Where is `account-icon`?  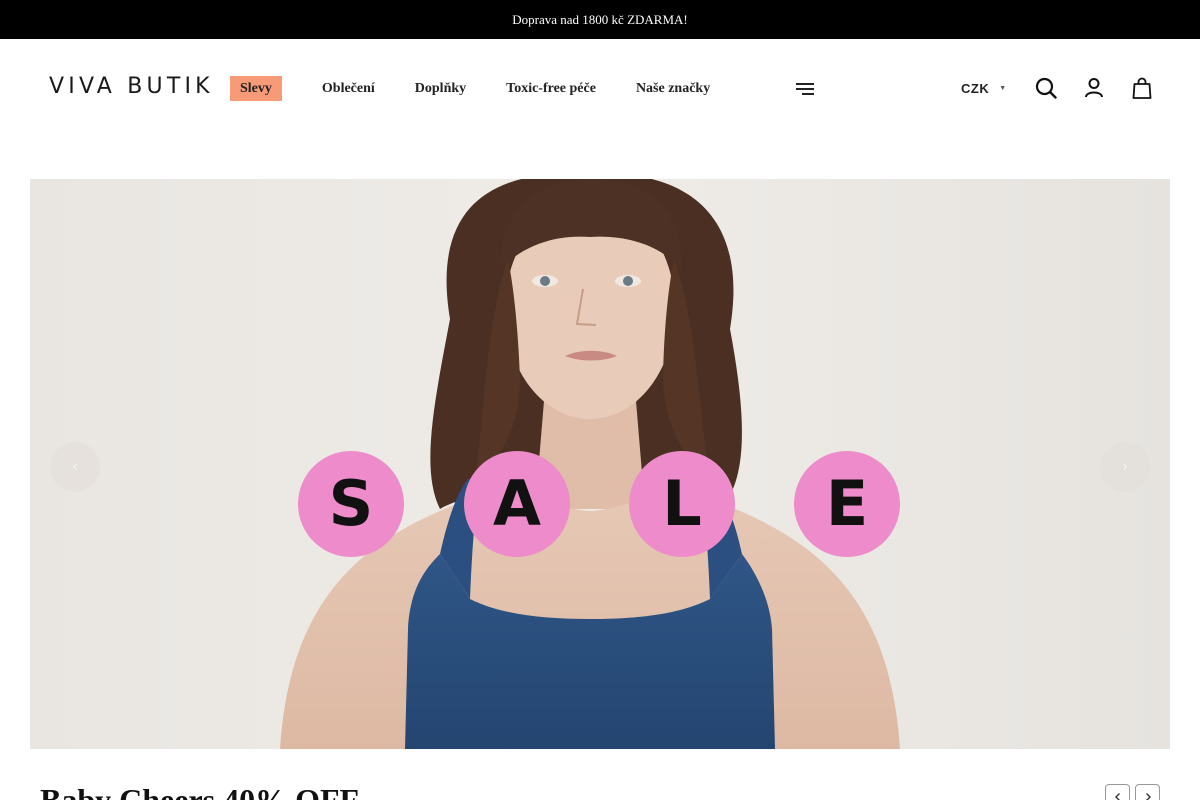
account-icon is located at coordinates (1094, 88).